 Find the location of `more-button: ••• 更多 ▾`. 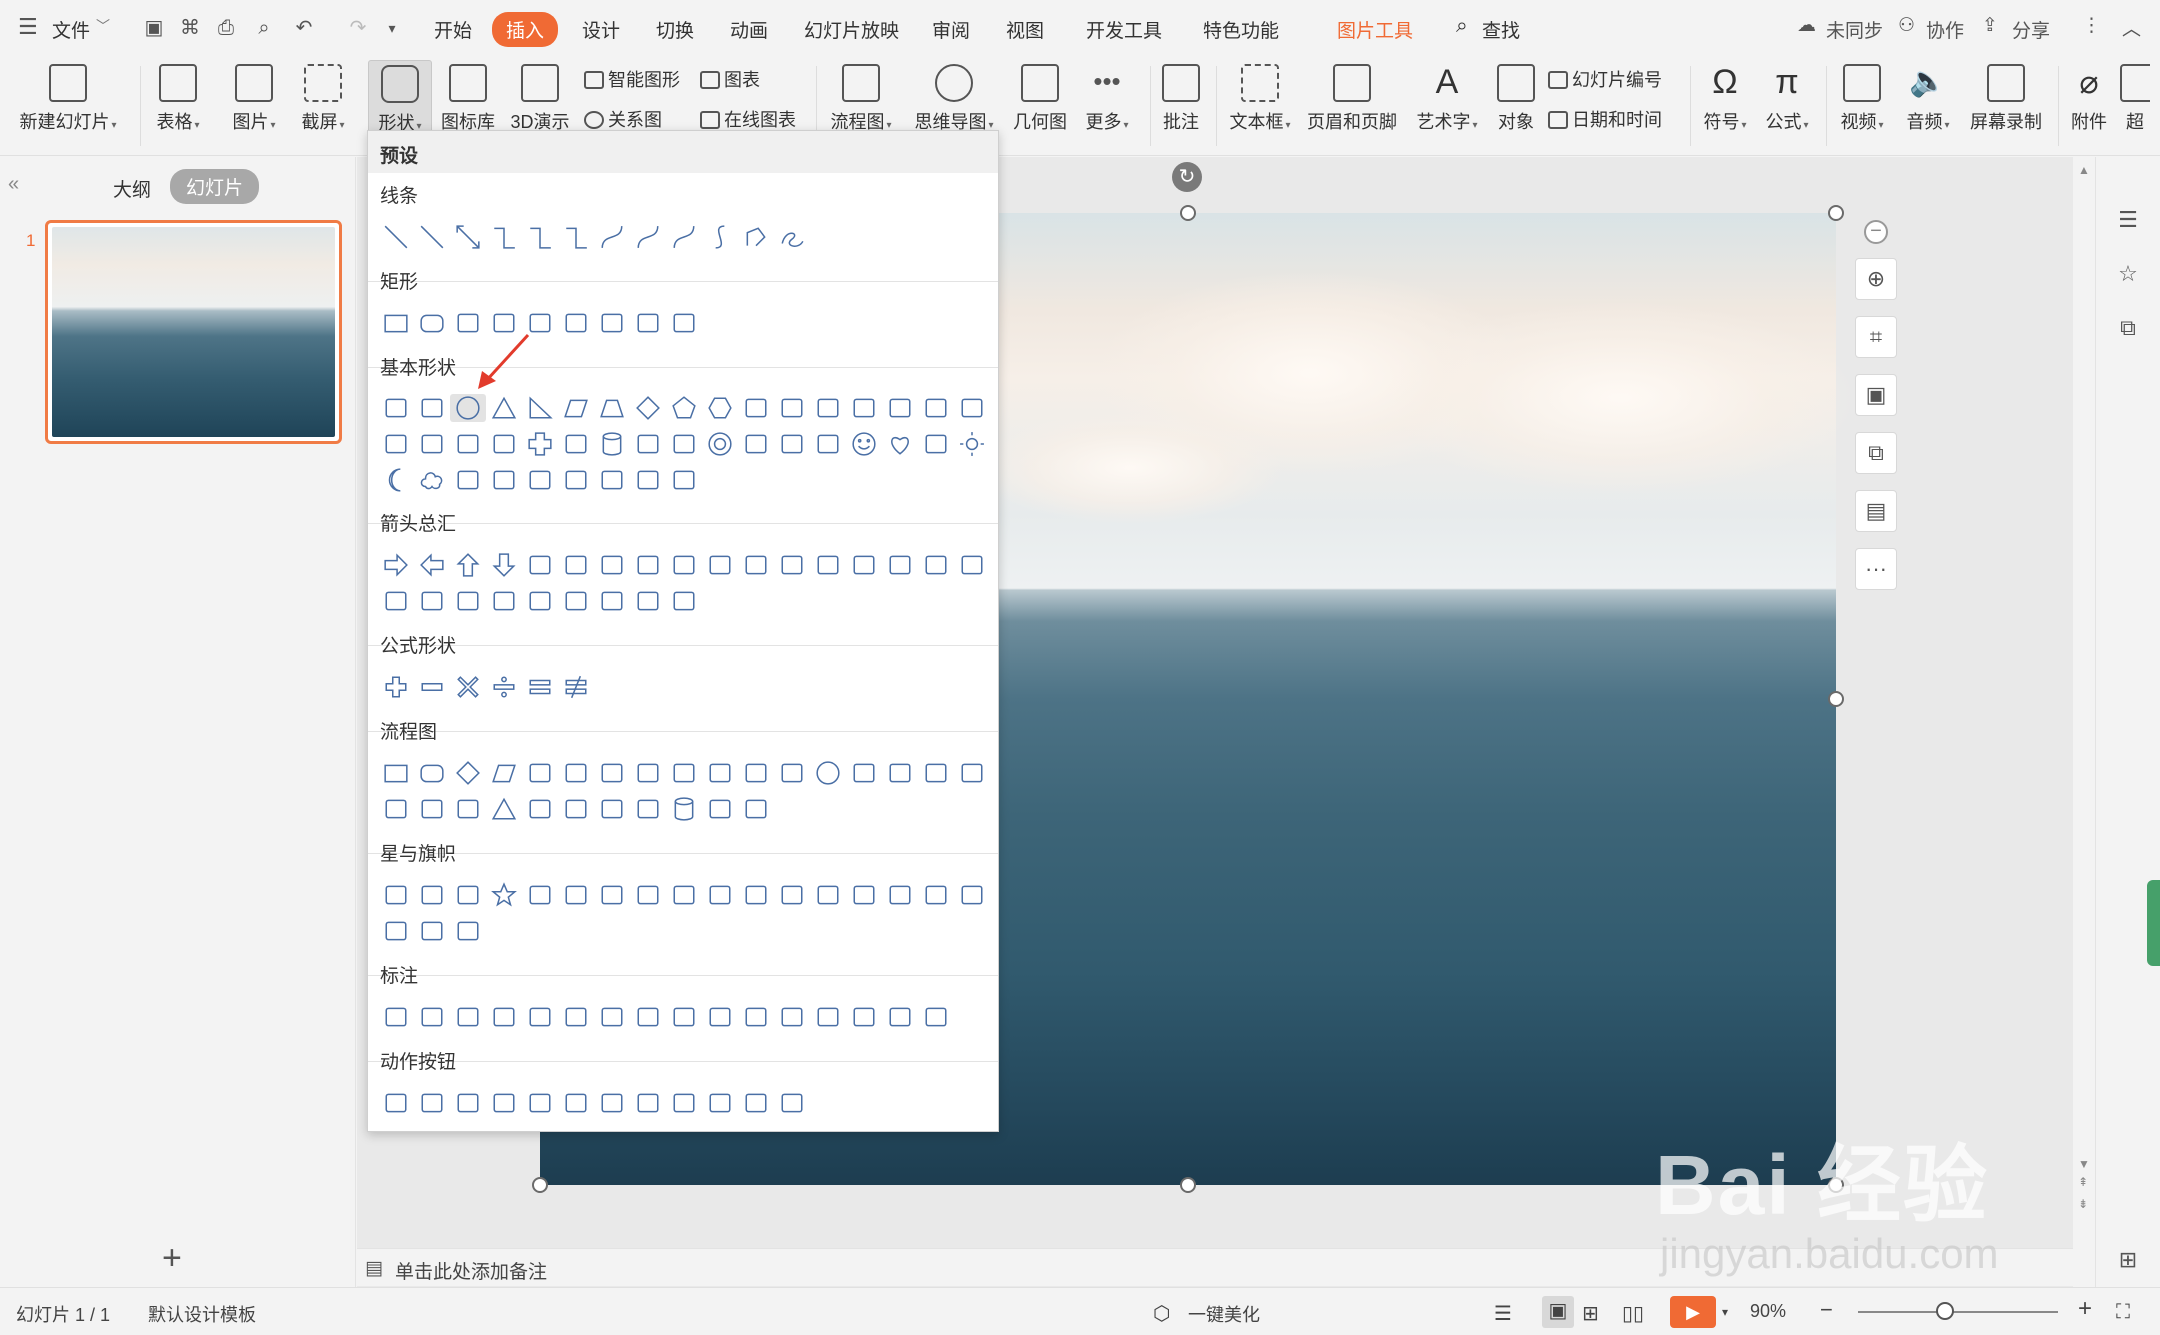

more-button: ••• 更多 ▾ is located at coordinates (1107, 106).